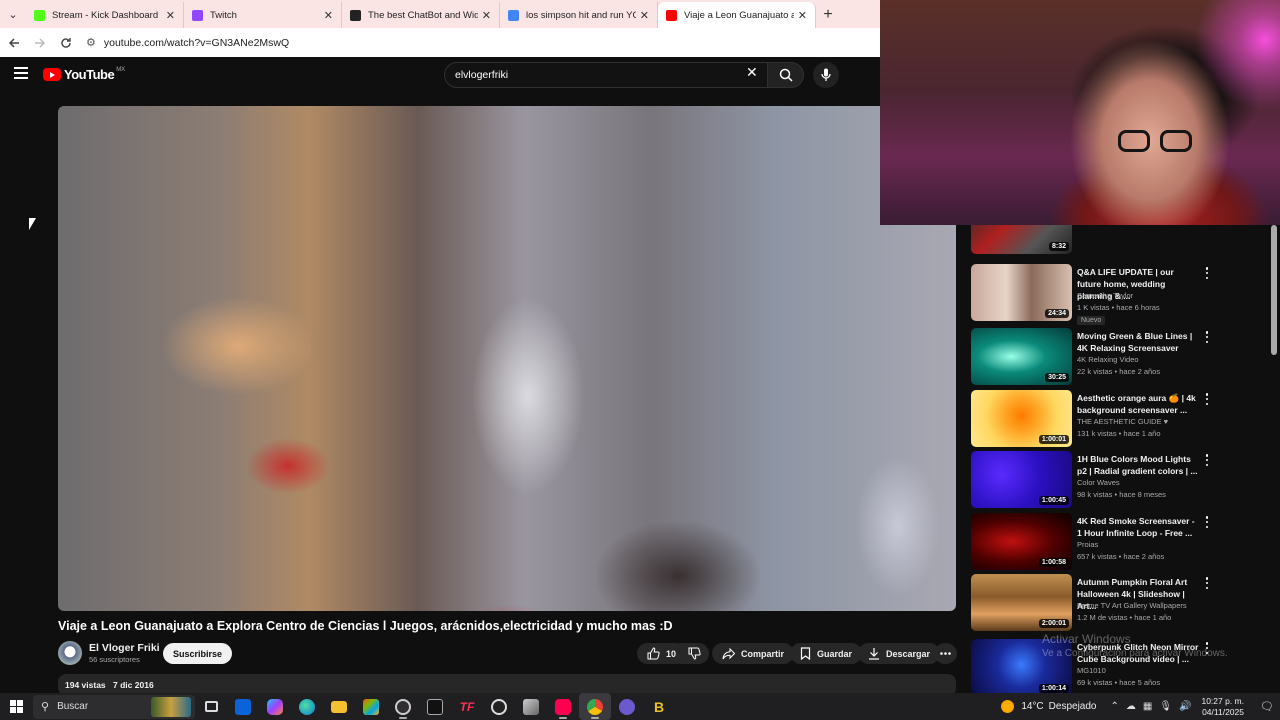 The height and width of the screenshot is (720, 1280). Describe the element at coordinates (1122, 421) in the screenshot. I see `recommended-channel: THE AESTHETIC GUIDE ♥` at that location.